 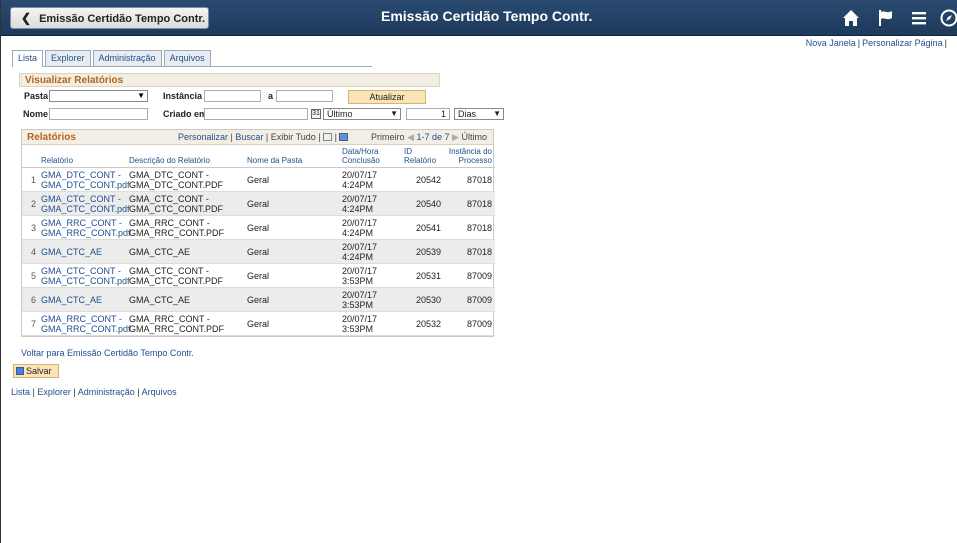 What do you see at coordinates (82, 156) in the screenshot?
I see `col-report: Relatório` at bounding box center [82, 156].